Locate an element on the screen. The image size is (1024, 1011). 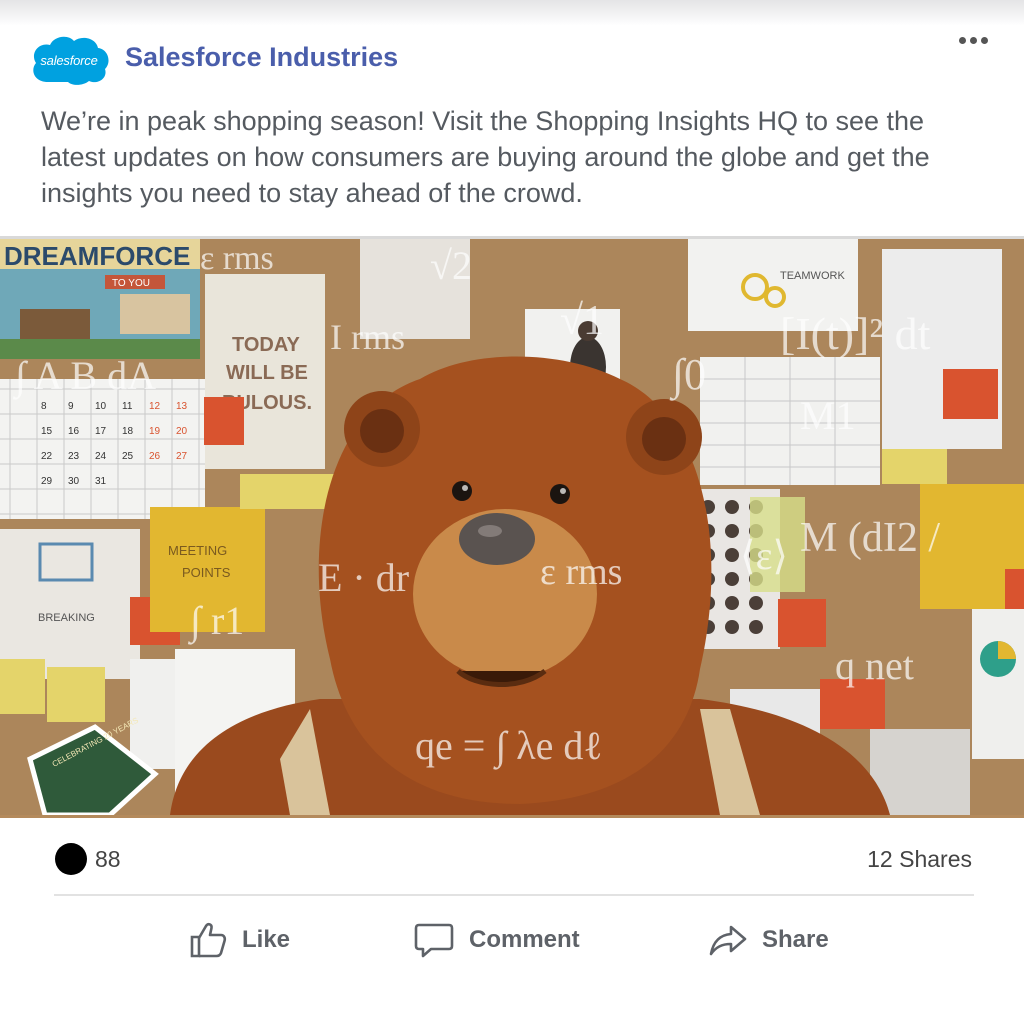
calendar-day: 29 is located at coordinates (47, 481).